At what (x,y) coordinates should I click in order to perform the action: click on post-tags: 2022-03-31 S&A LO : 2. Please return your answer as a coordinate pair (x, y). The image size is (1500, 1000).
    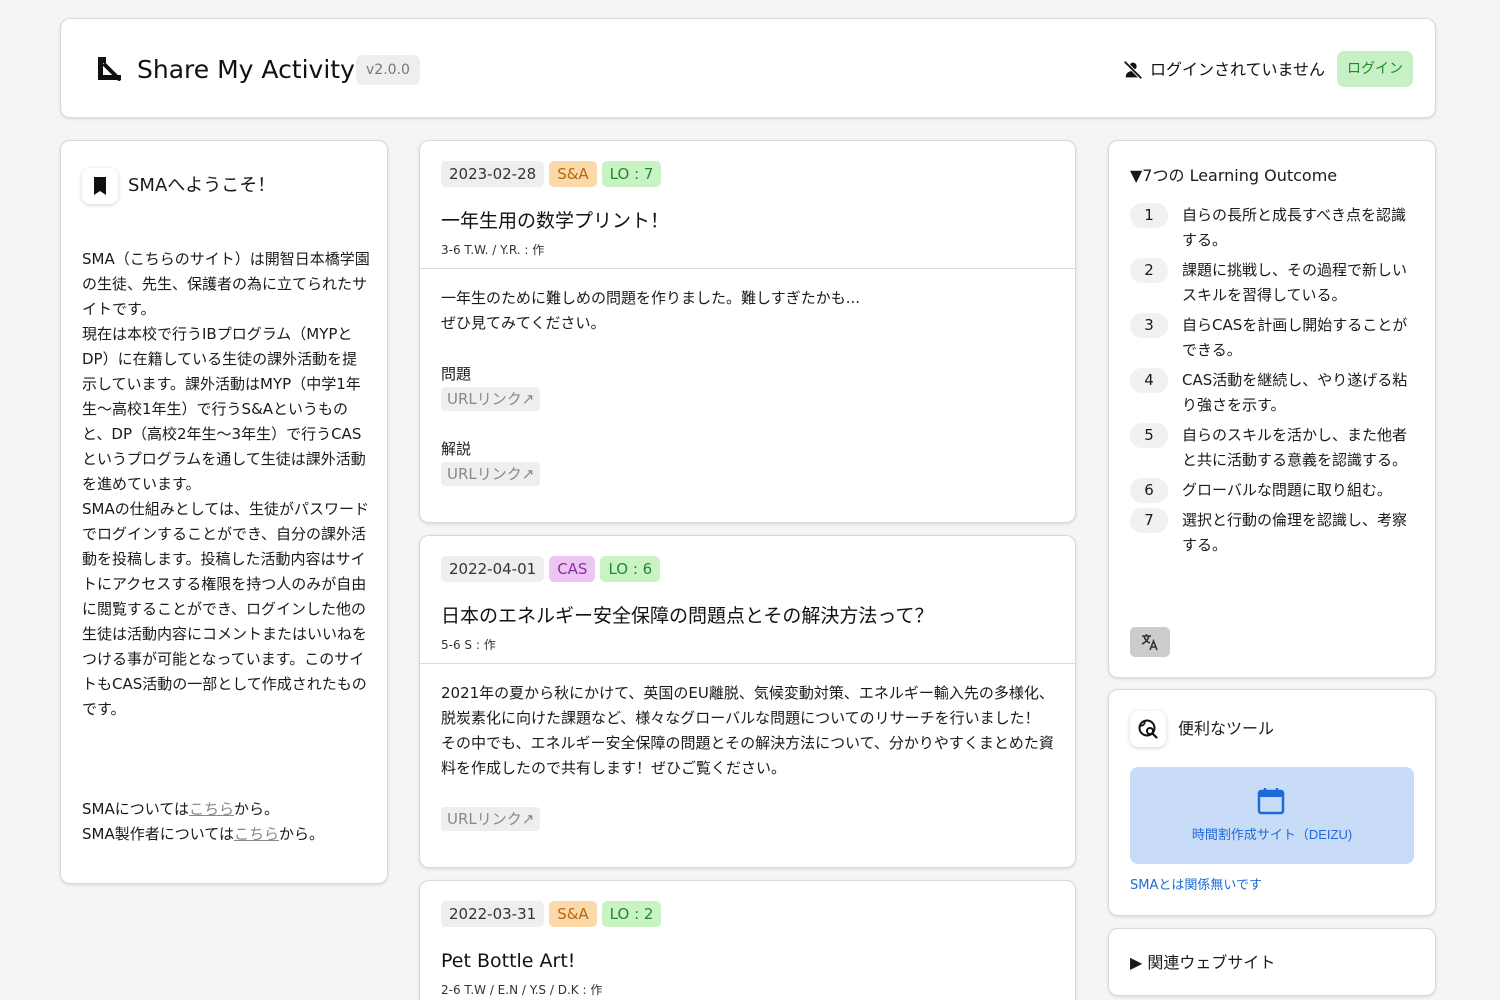
    Looking at the image, I should click on (551, 914).